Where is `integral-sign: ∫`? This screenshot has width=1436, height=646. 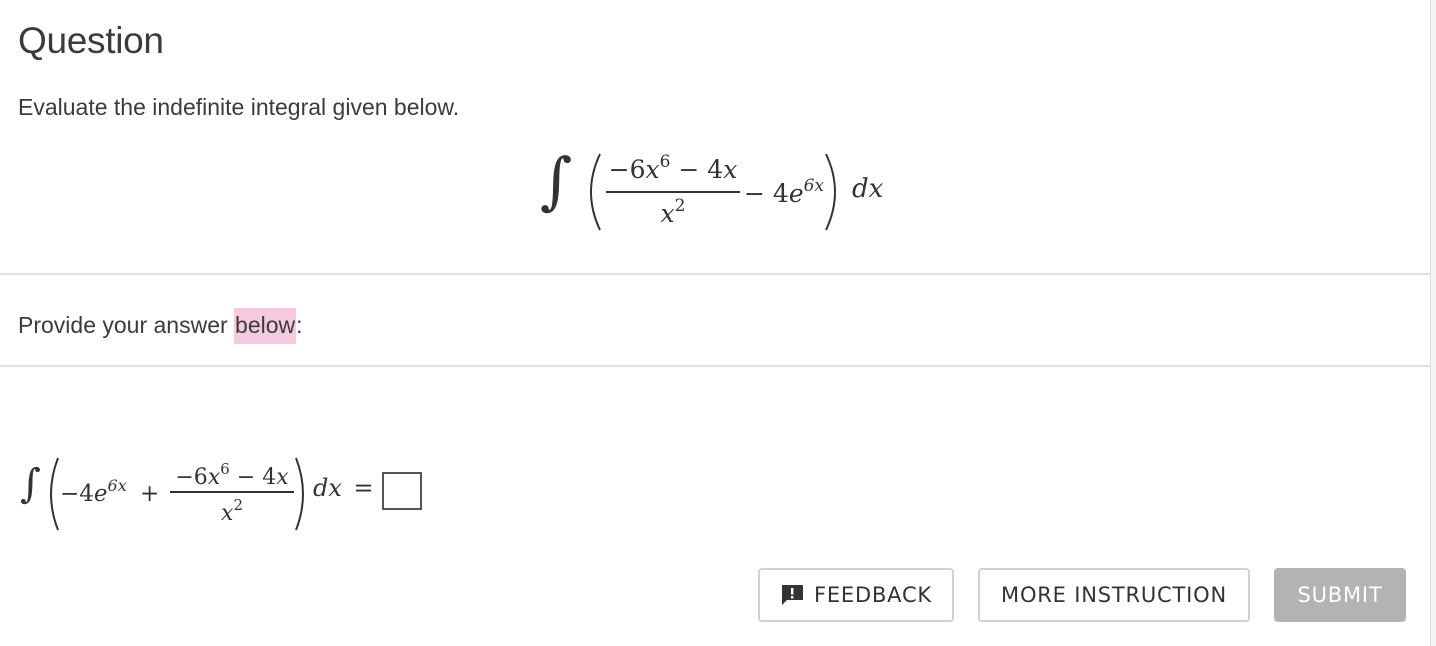
integral-sign: ∫ is located at coordinates (556, 180).